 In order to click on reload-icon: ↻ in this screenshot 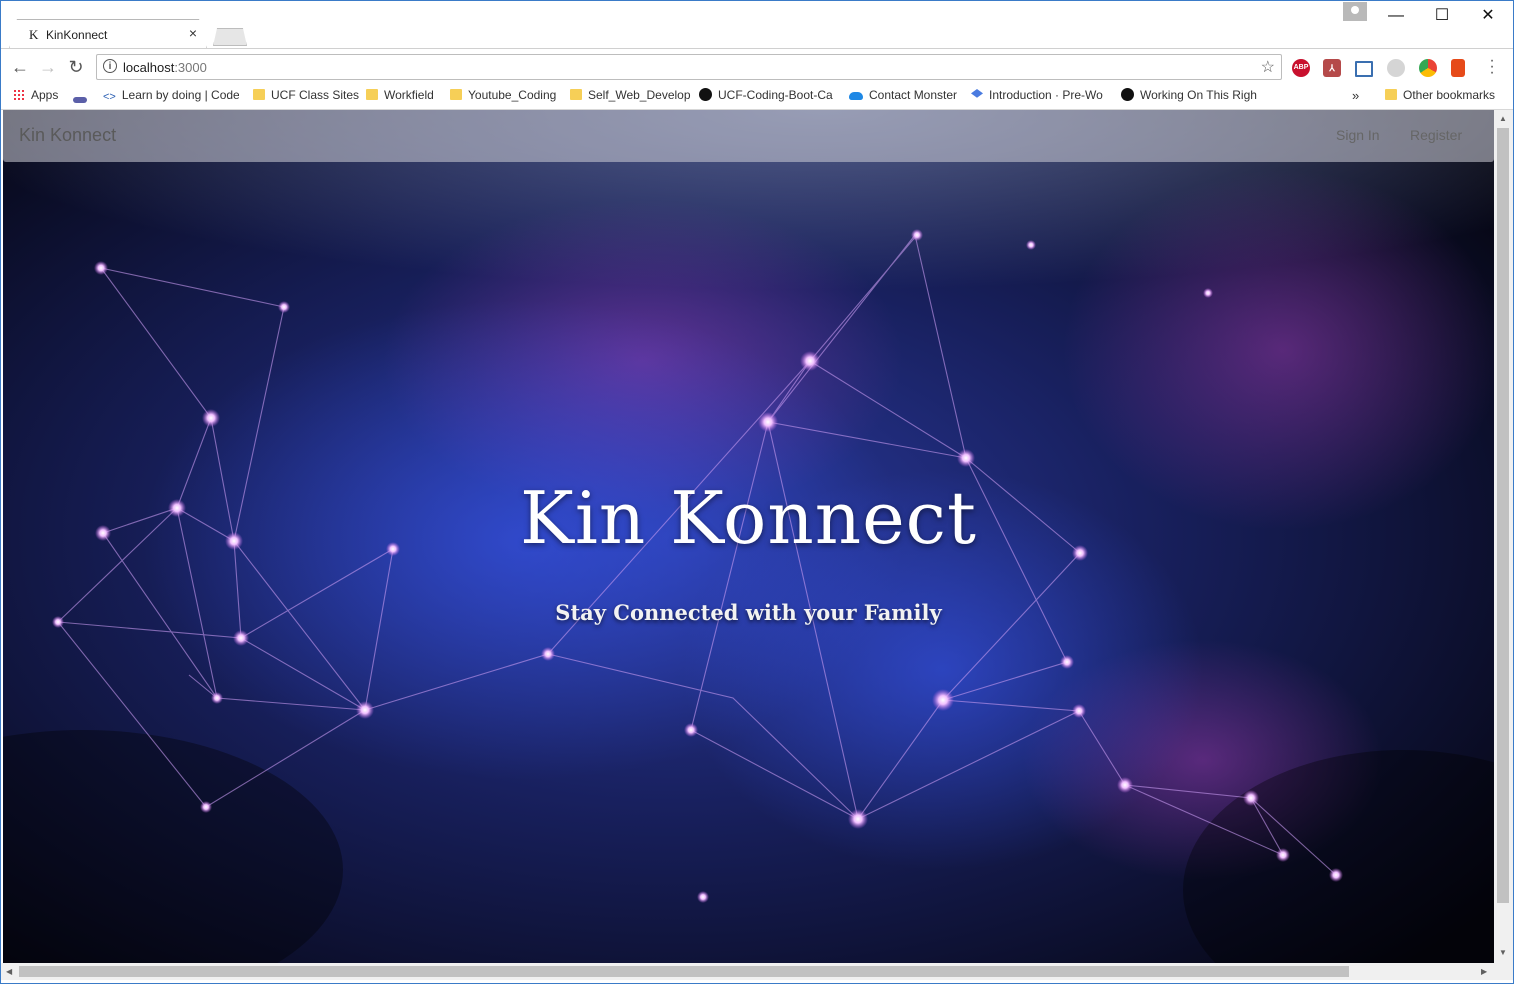, I will do `click(76, 67)`.